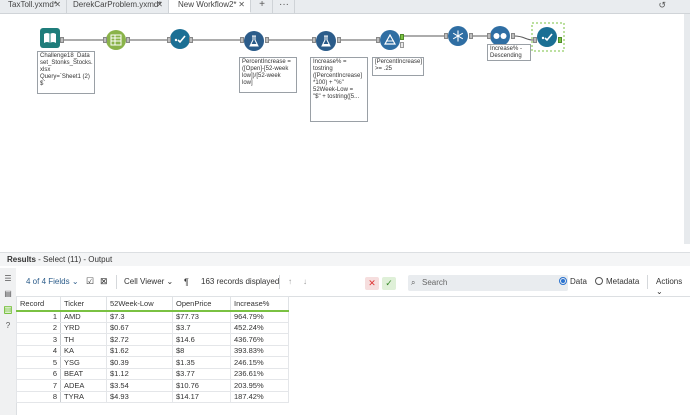 Image resolution: width=690 pixels, height=415 pixels. I want to click on table-row: 5 YSG $0.39 $1.35 246.15%, so click(152, 362).